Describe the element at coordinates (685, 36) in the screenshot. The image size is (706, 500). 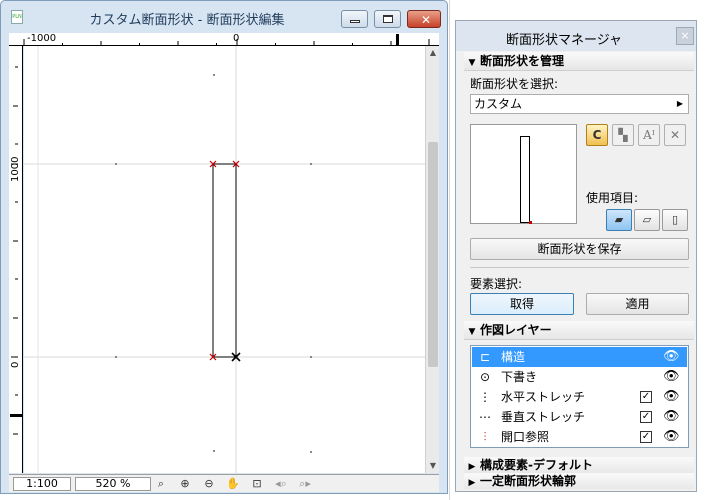
I see `palette-close-button: ×` at that location.